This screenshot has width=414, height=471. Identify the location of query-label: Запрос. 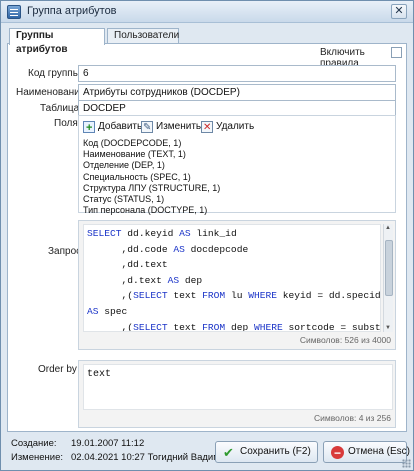
(65, 251).